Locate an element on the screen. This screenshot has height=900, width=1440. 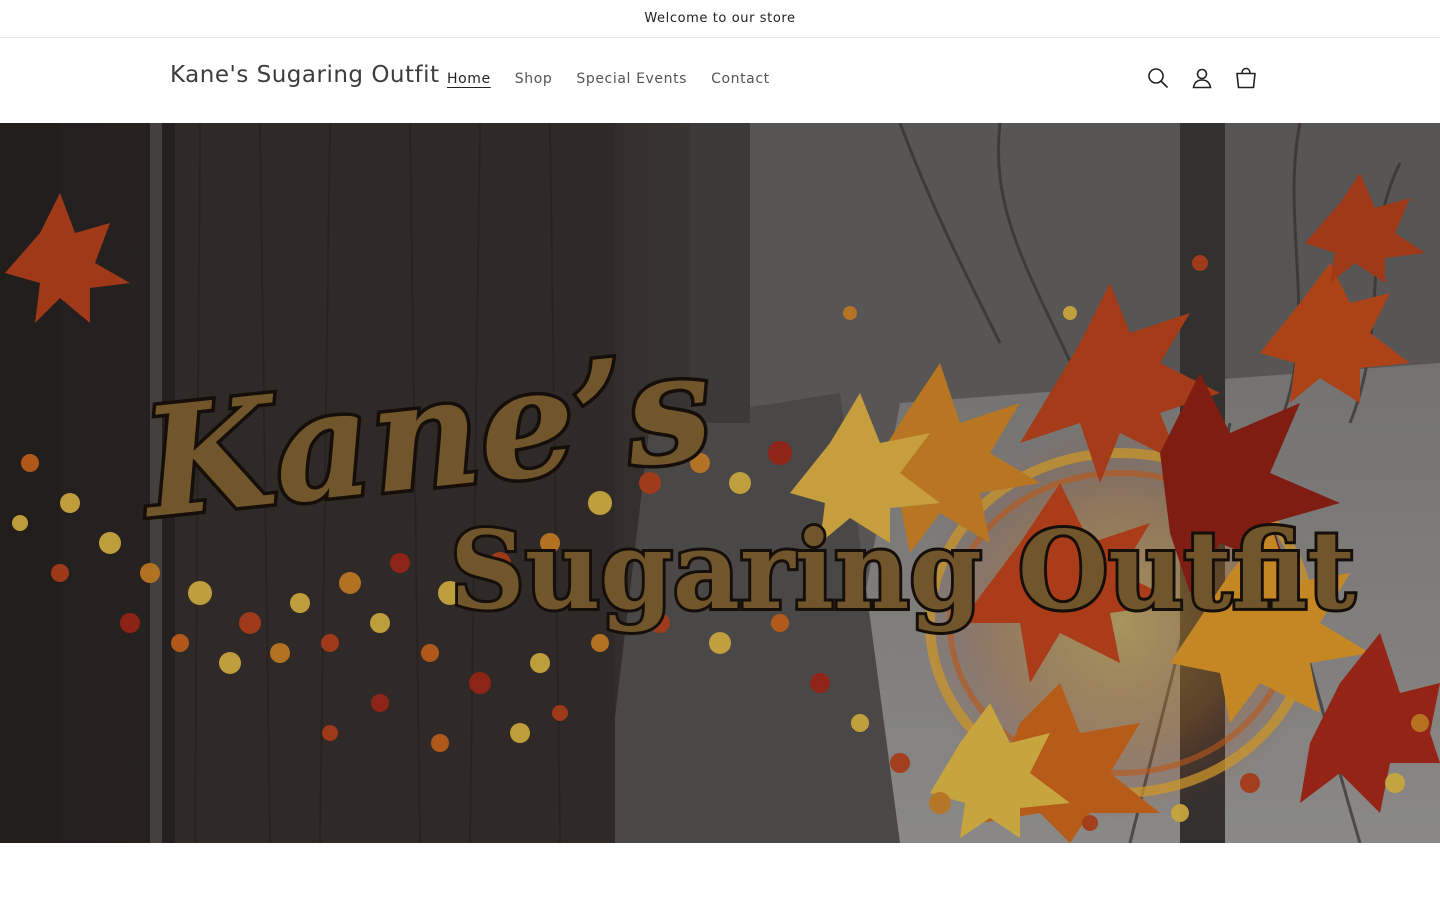
main-nav: Home Shop Special Events Contact is located at coordinates (608, 79).